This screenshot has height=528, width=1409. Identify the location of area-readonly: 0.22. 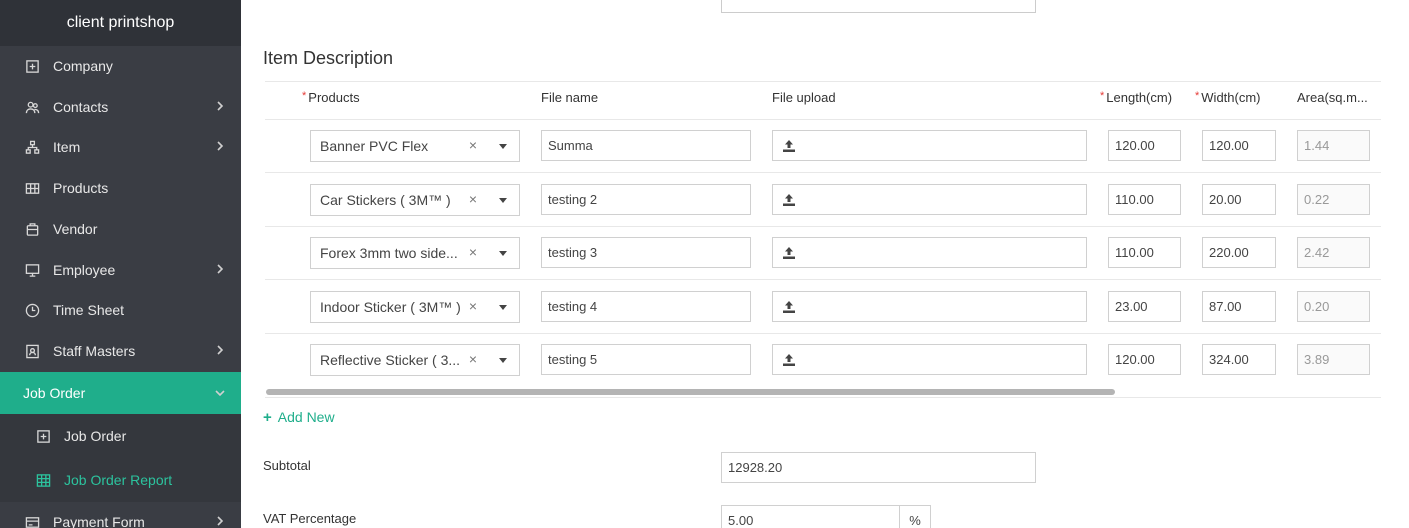
(1333, 199).